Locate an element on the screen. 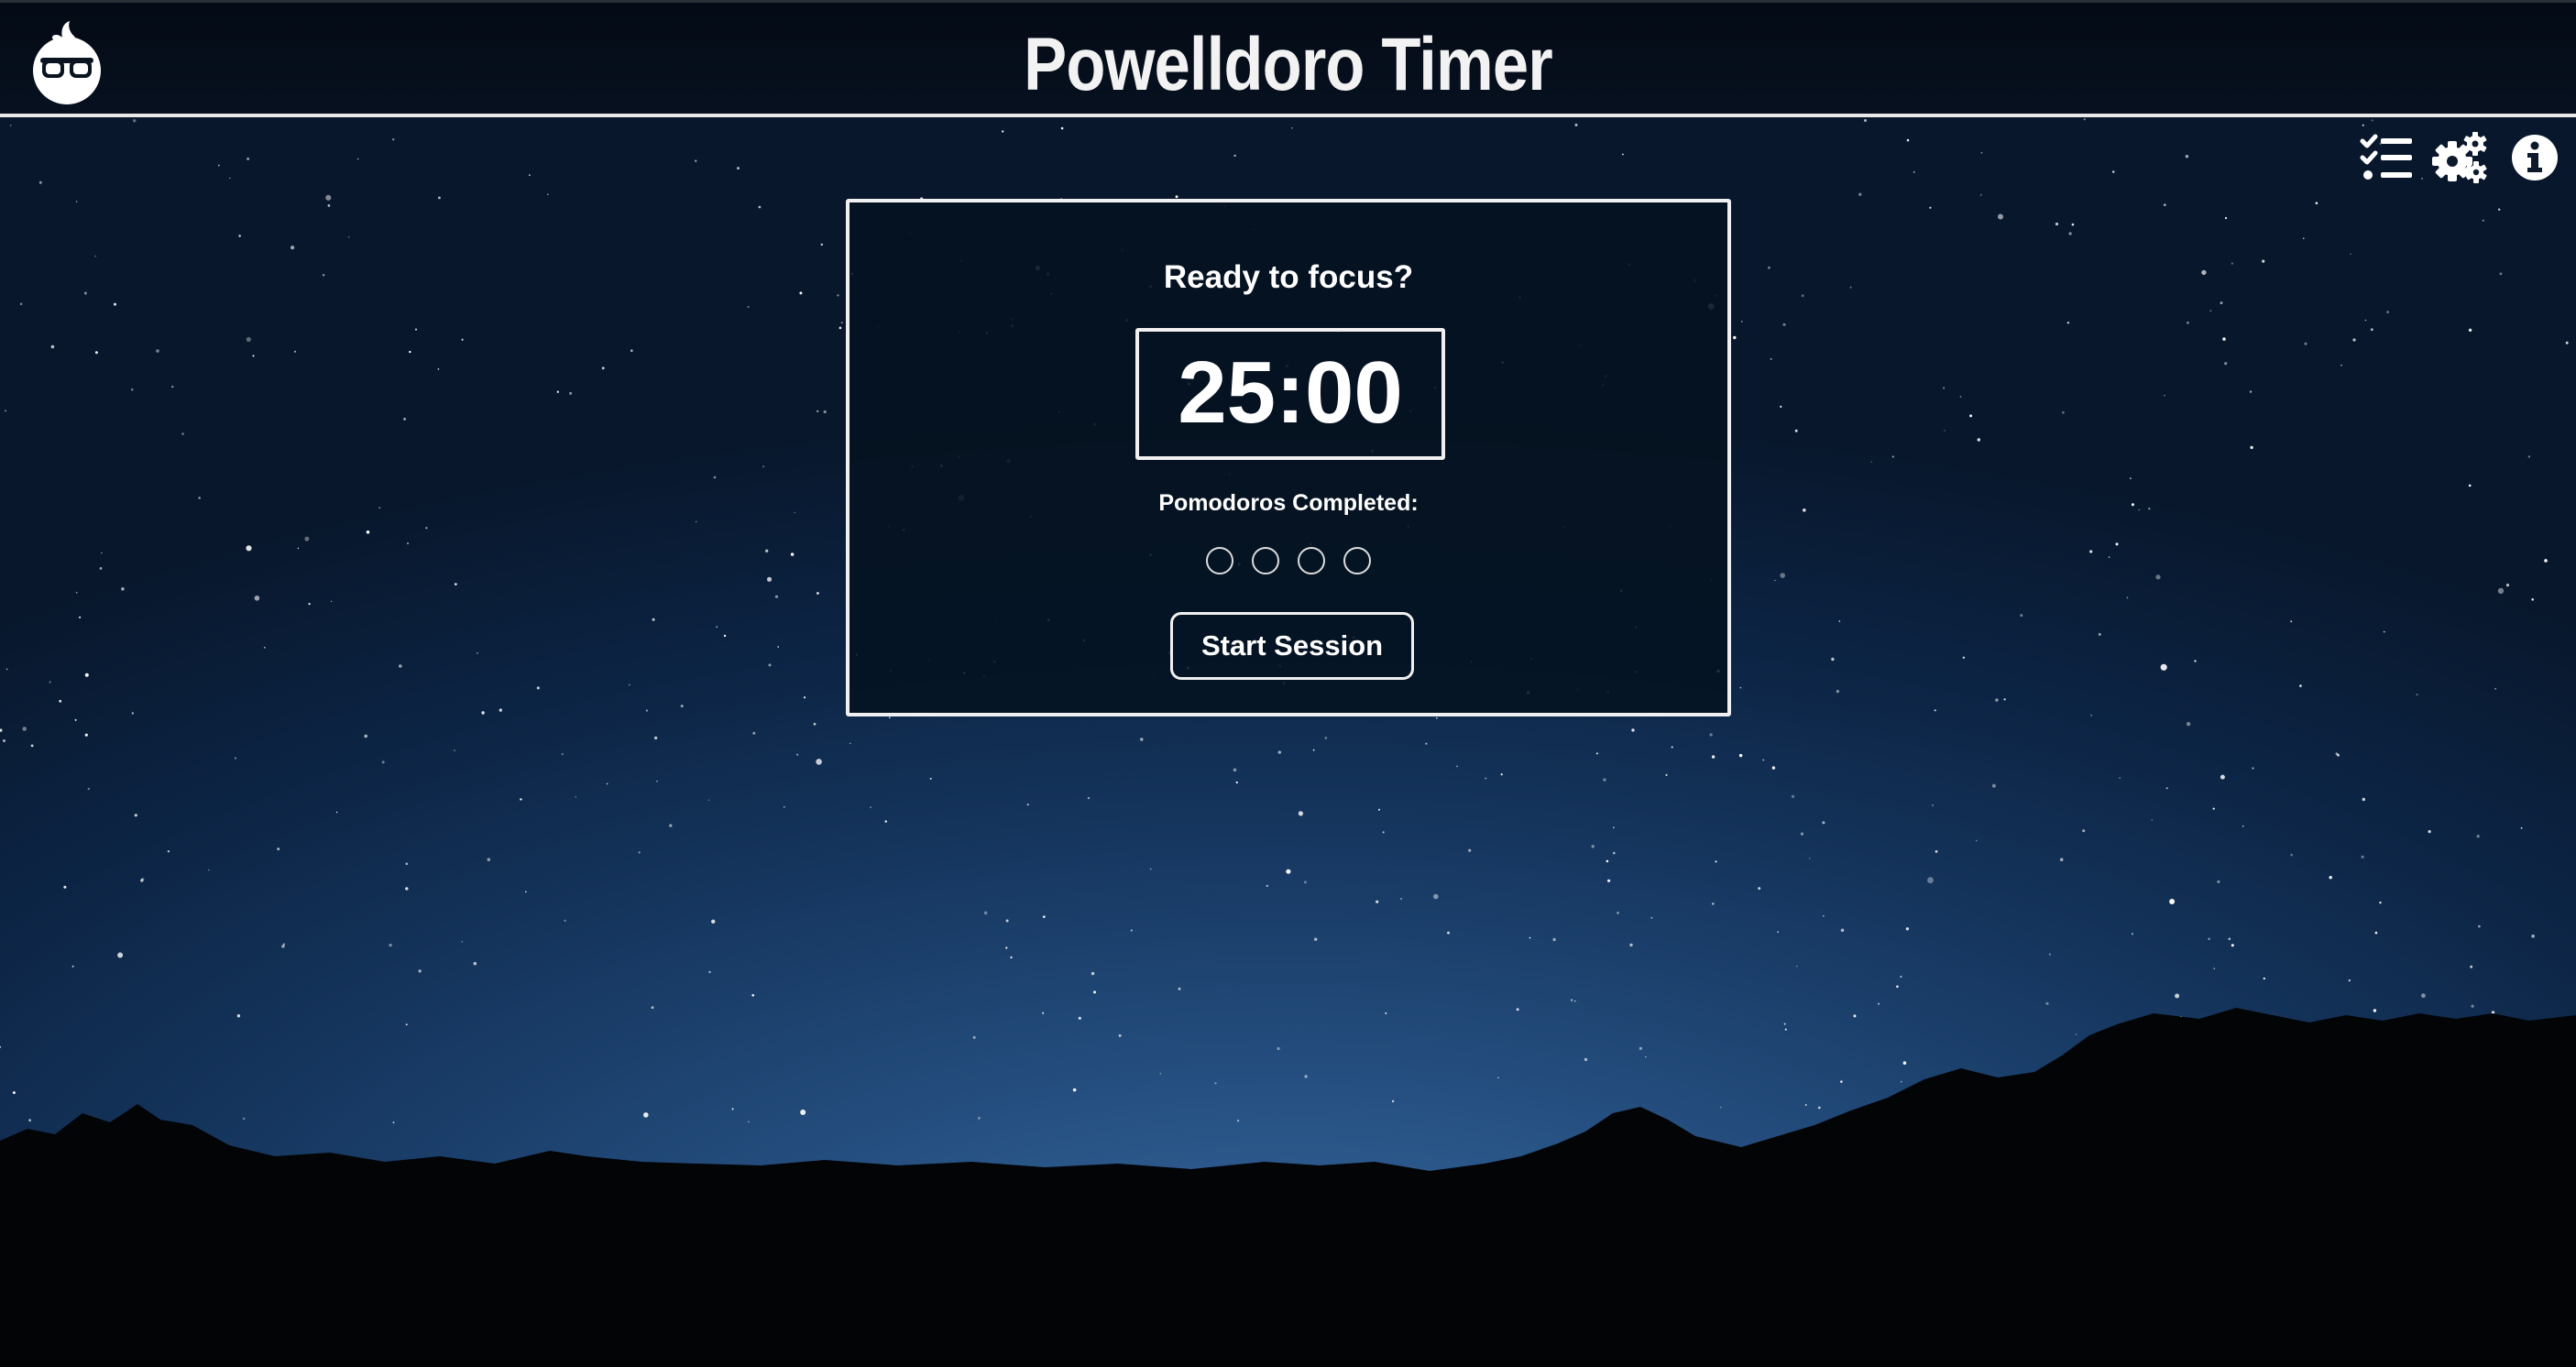  focus-prompt: Ready to focus? is located at coordinates (1288, 277).